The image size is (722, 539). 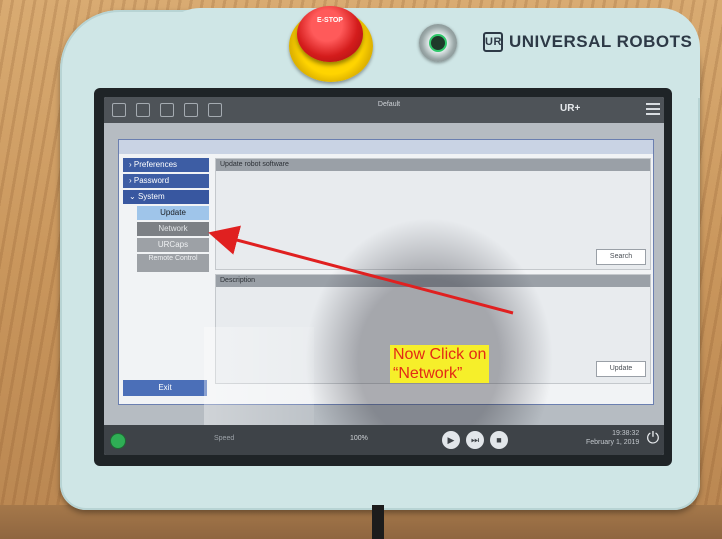 I want to click on annotation-callout: Now Click on “Network”, so click(x=440, y=364).